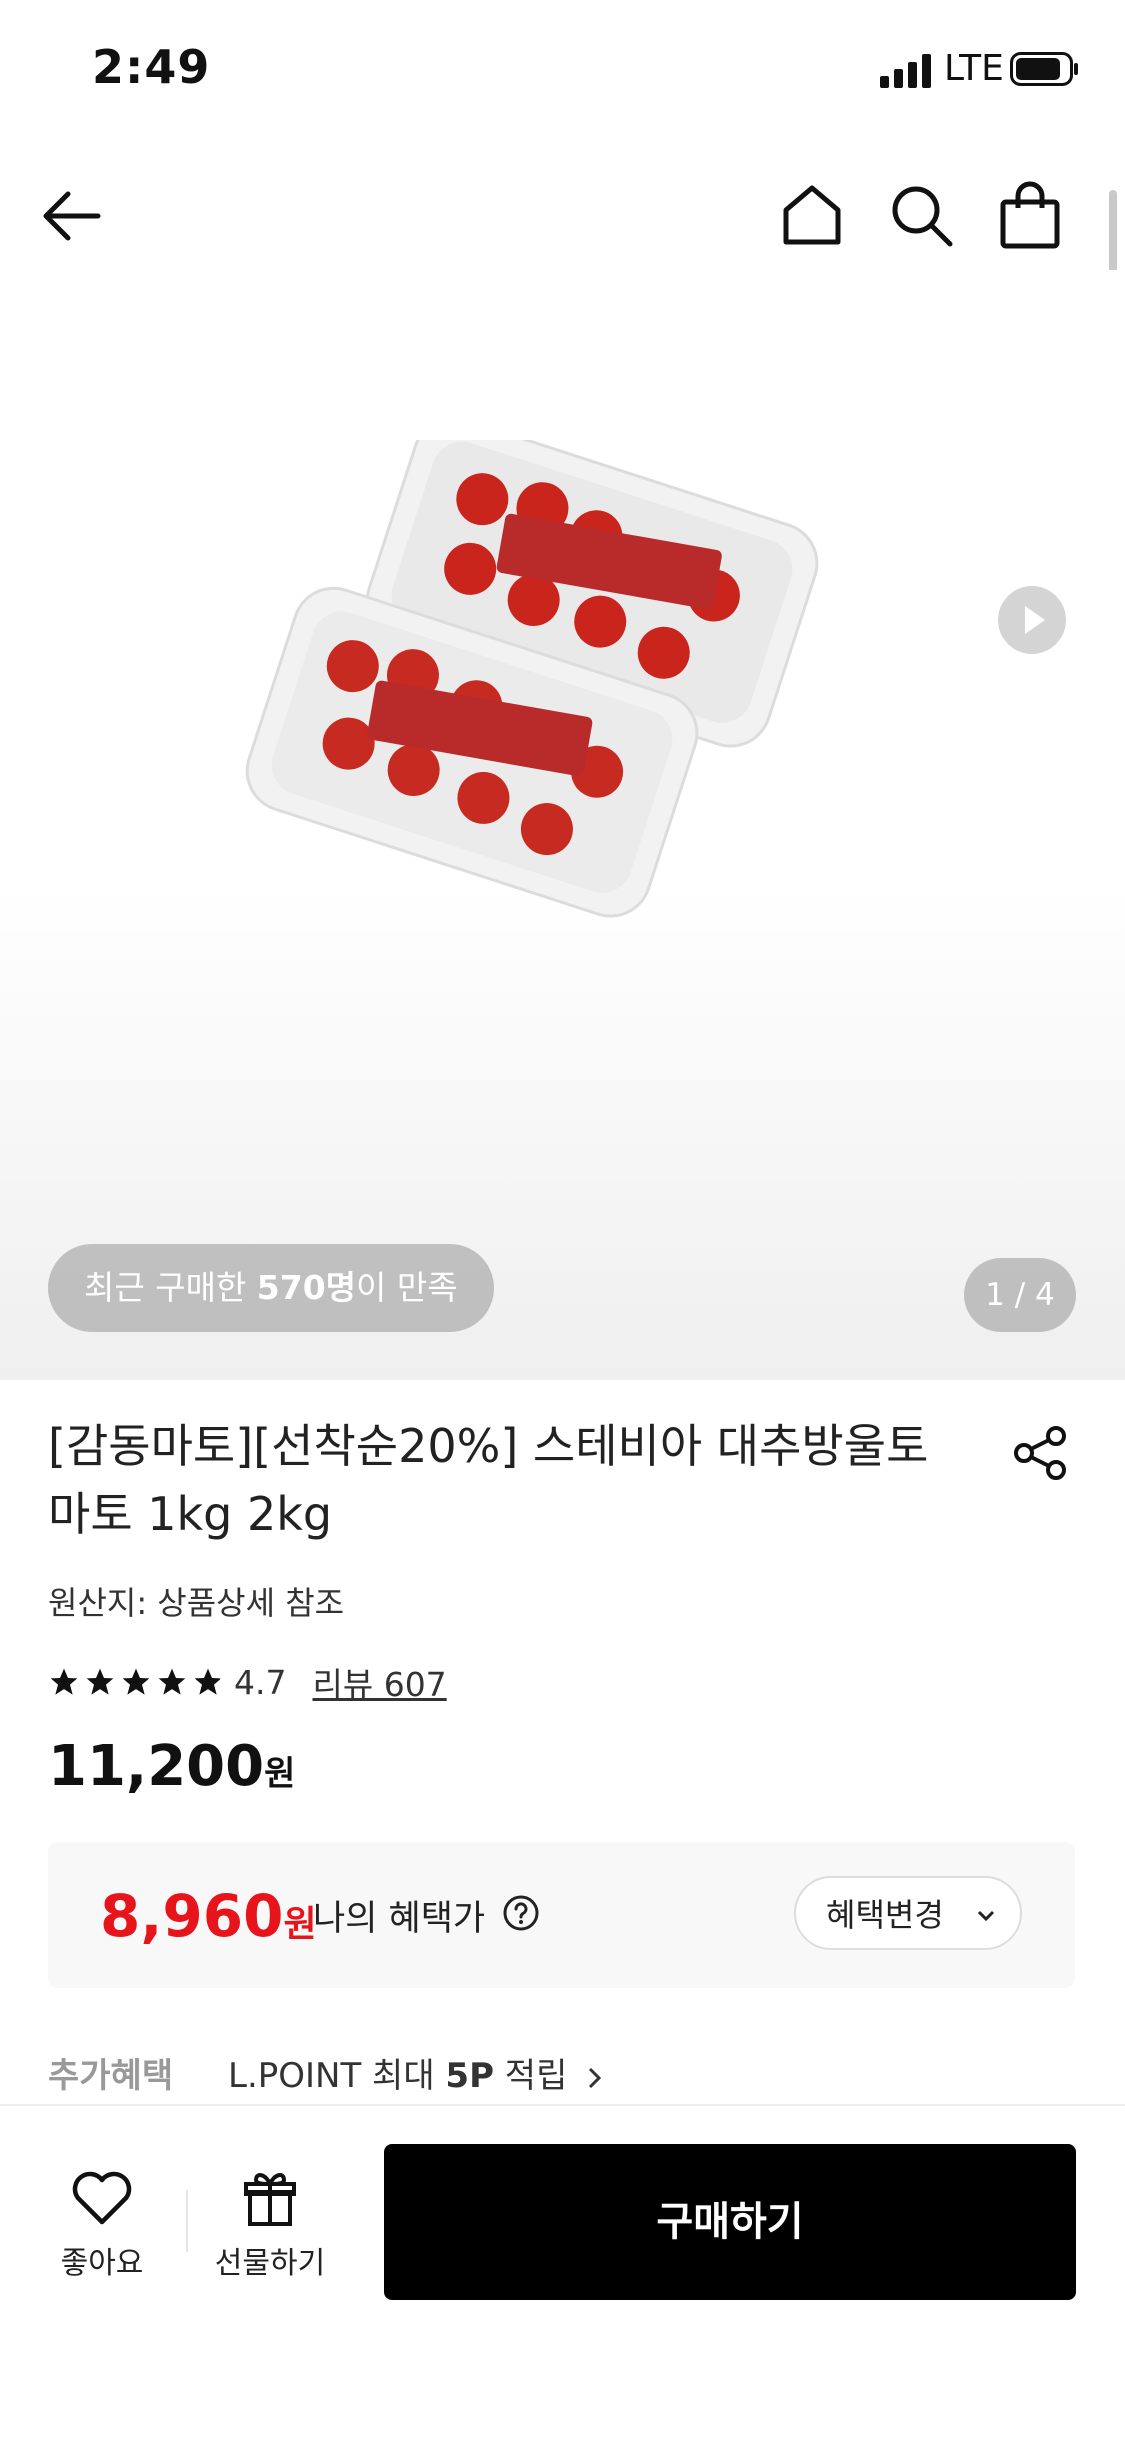  What do you see at coordinates (1041, 1453) in the screenshot?
I see `share-icon` at bounding box center [1041, 1453].